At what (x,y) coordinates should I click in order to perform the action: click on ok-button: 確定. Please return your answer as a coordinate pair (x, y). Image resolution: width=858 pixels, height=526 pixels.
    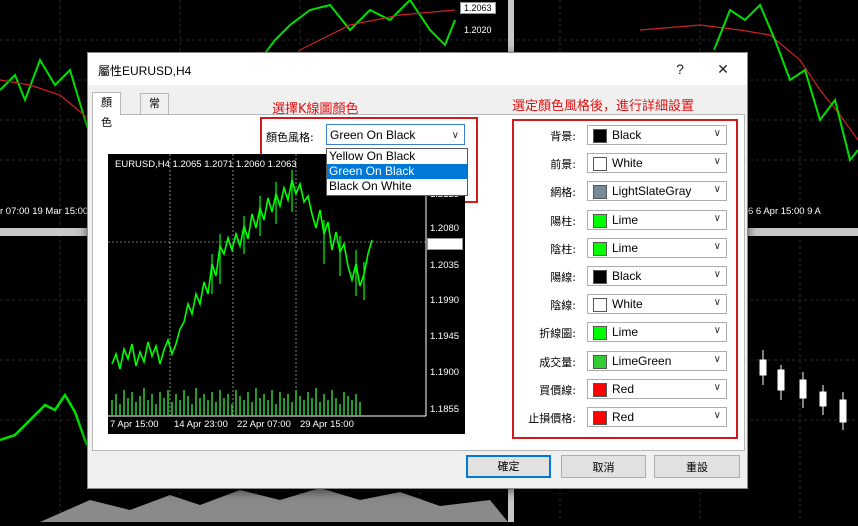
    Looking at the image, I should click on (508, 466).